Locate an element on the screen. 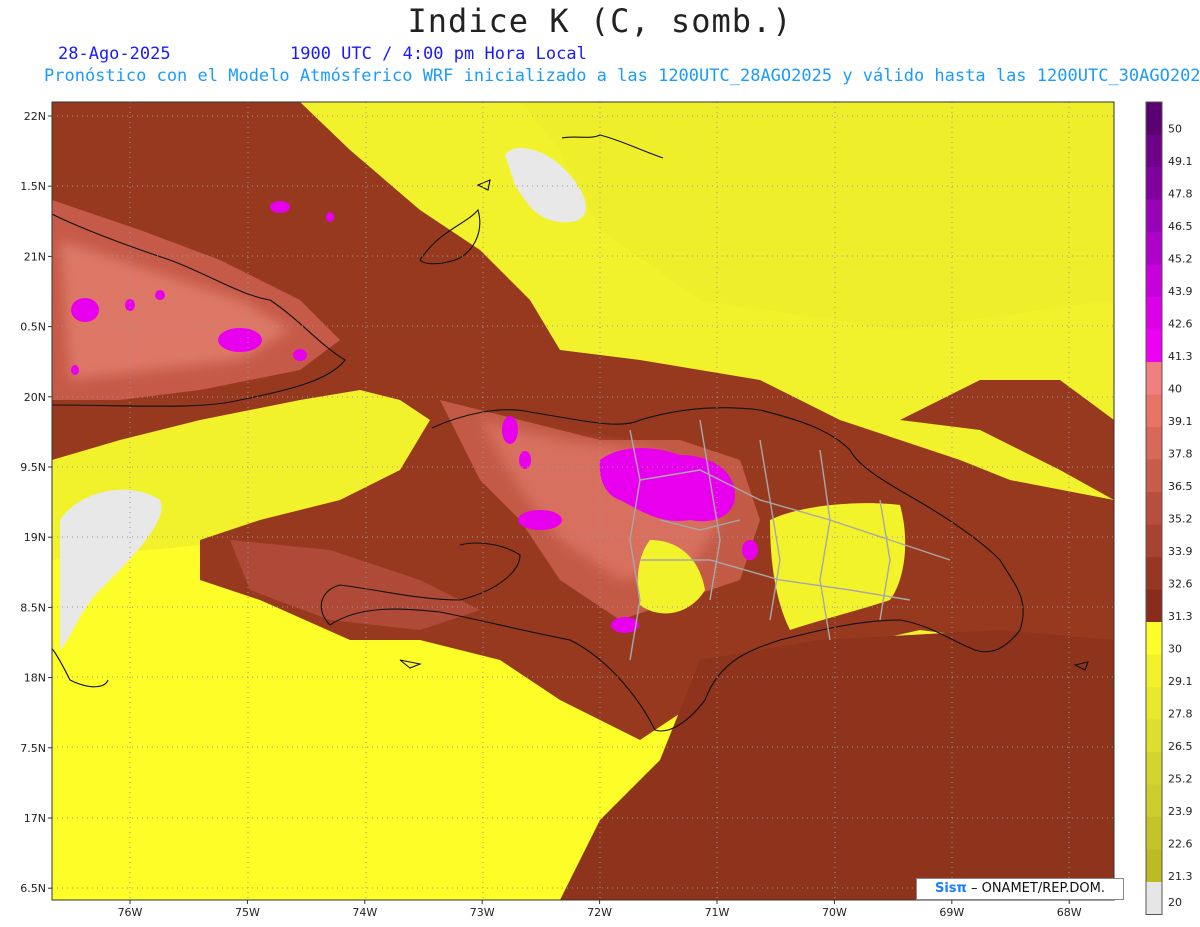 The width and height of the screenshot is (1200, 927). lat-tick-label: 8.5N is located at coordinates (33, 607).